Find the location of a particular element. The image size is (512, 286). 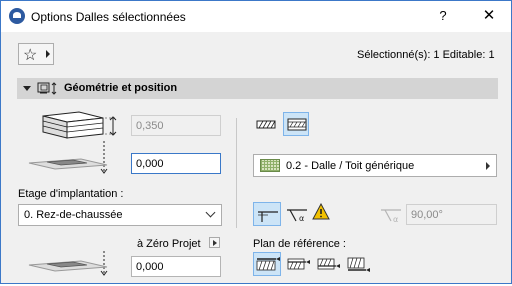

material-swatch-icon is located at coordinates (270, 165).